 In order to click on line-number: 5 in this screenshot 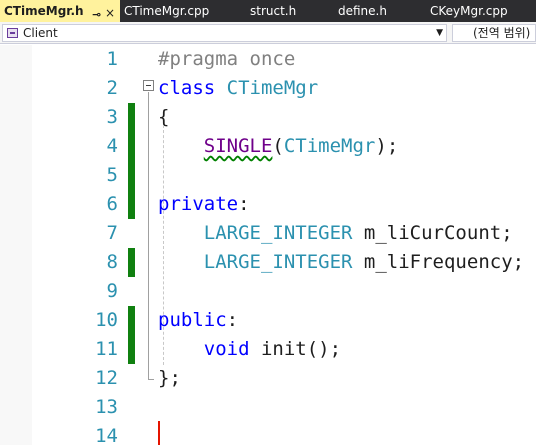, I will do `click(112, 175)`.